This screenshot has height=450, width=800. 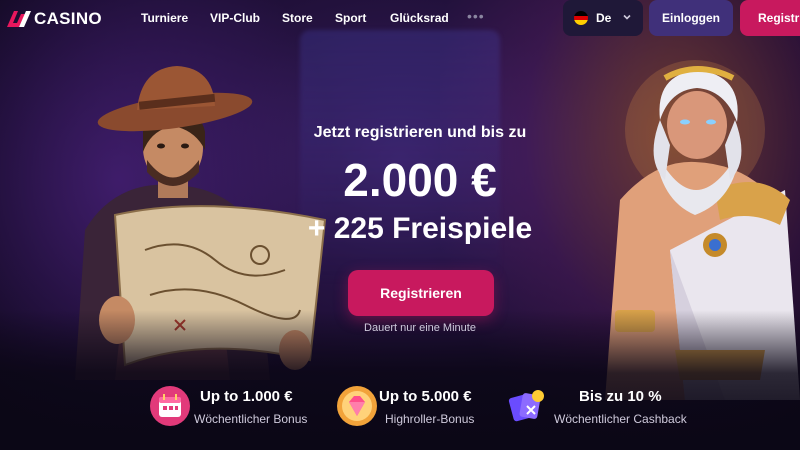 What do you see at coordinates (238, 409) in the screenshot?
I see `benefit-weekly-bonus: Up to 1.000 € Wöchentlicher Bonus` at bounding box center [238, 409].